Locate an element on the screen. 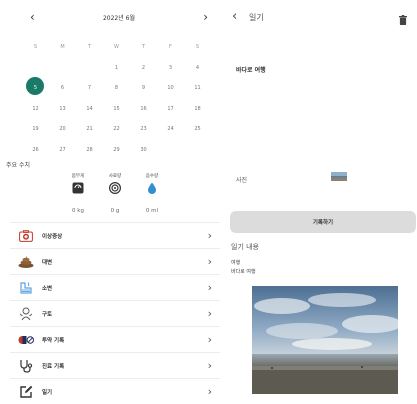 The width and height of the screenshot is (417, 404). weekday-label: W is located at coordinates (116, 47).